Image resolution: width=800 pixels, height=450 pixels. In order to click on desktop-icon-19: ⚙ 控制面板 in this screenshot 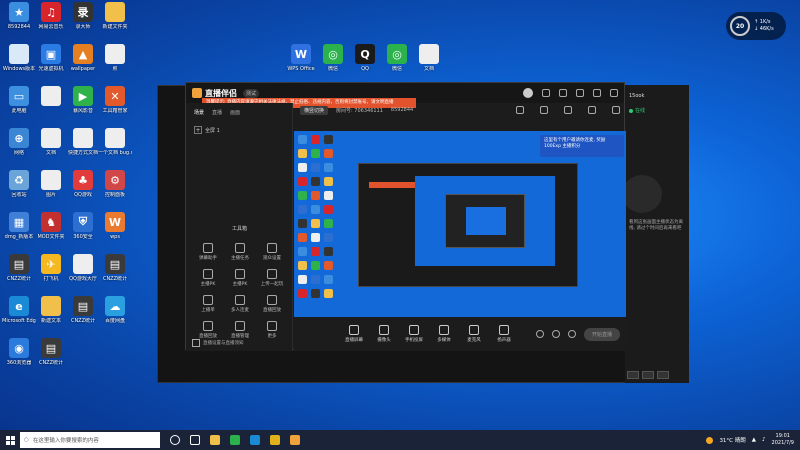, I will do `click(115, 189)`.